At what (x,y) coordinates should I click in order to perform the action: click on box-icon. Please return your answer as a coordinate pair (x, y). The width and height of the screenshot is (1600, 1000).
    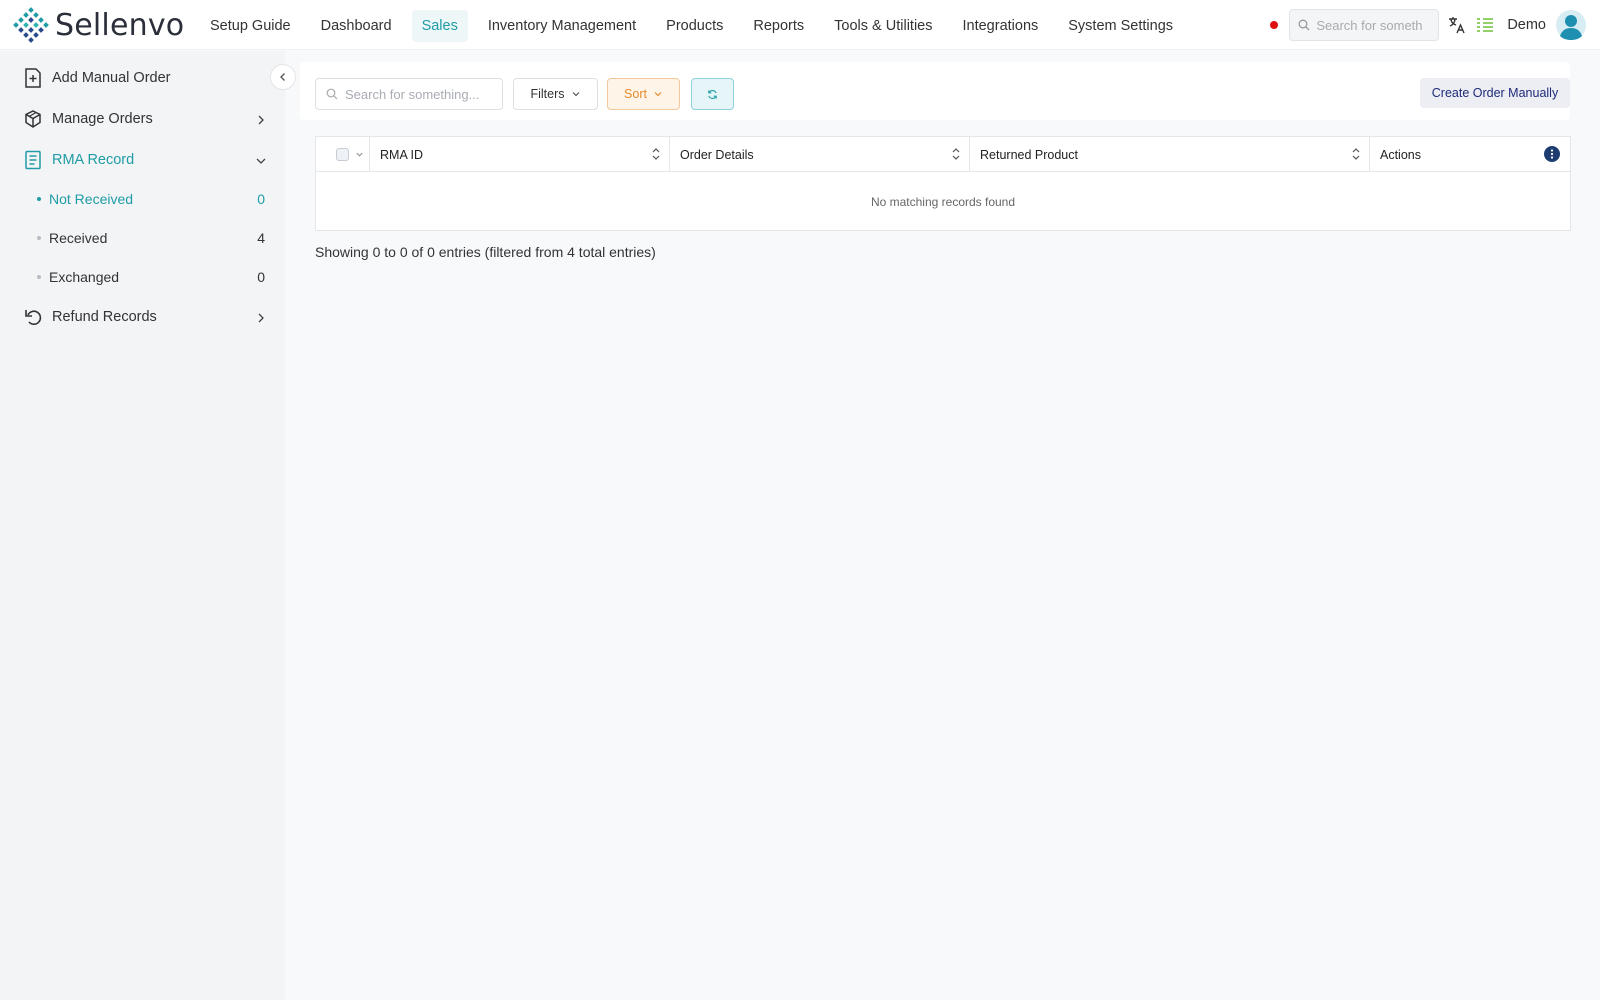
    Looking at the image, I should click on (33, 119).